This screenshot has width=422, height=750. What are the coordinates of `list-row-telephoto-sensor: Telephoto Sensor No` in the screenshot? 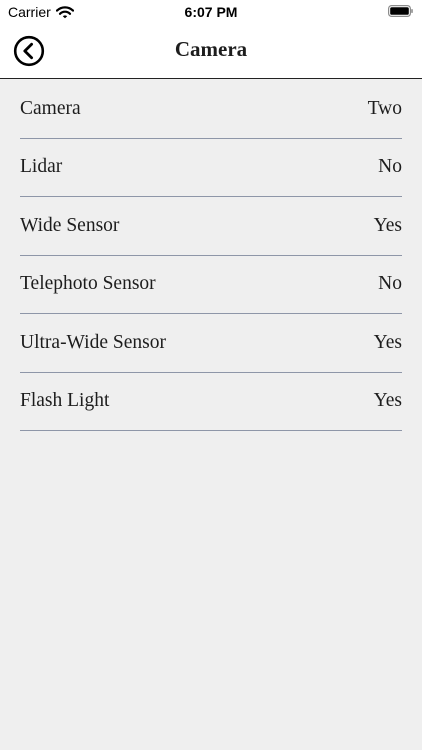 It's located at (211, 285).